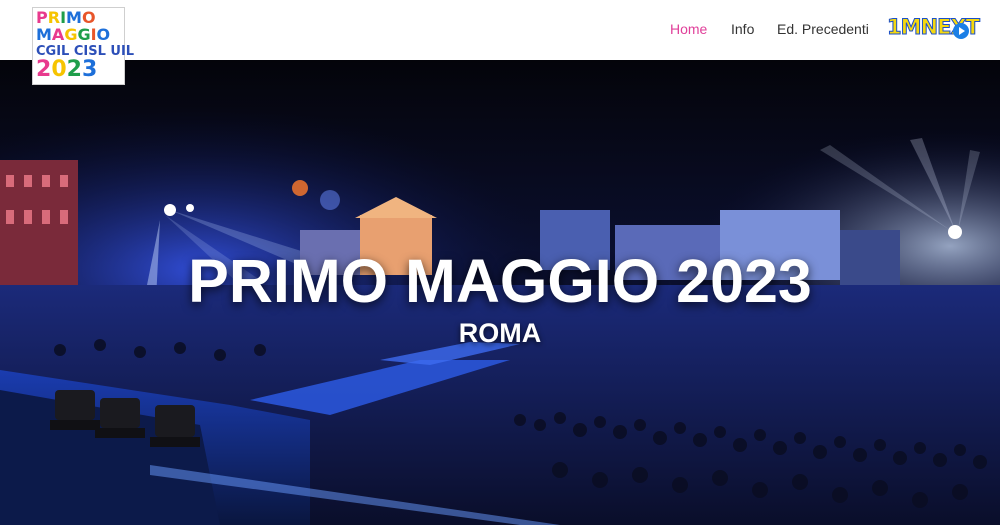  What do you see at coordinates (500, 333) in the screenshot?
I see `hero-subtitle: ROMA` at bounding box center [500, 333].